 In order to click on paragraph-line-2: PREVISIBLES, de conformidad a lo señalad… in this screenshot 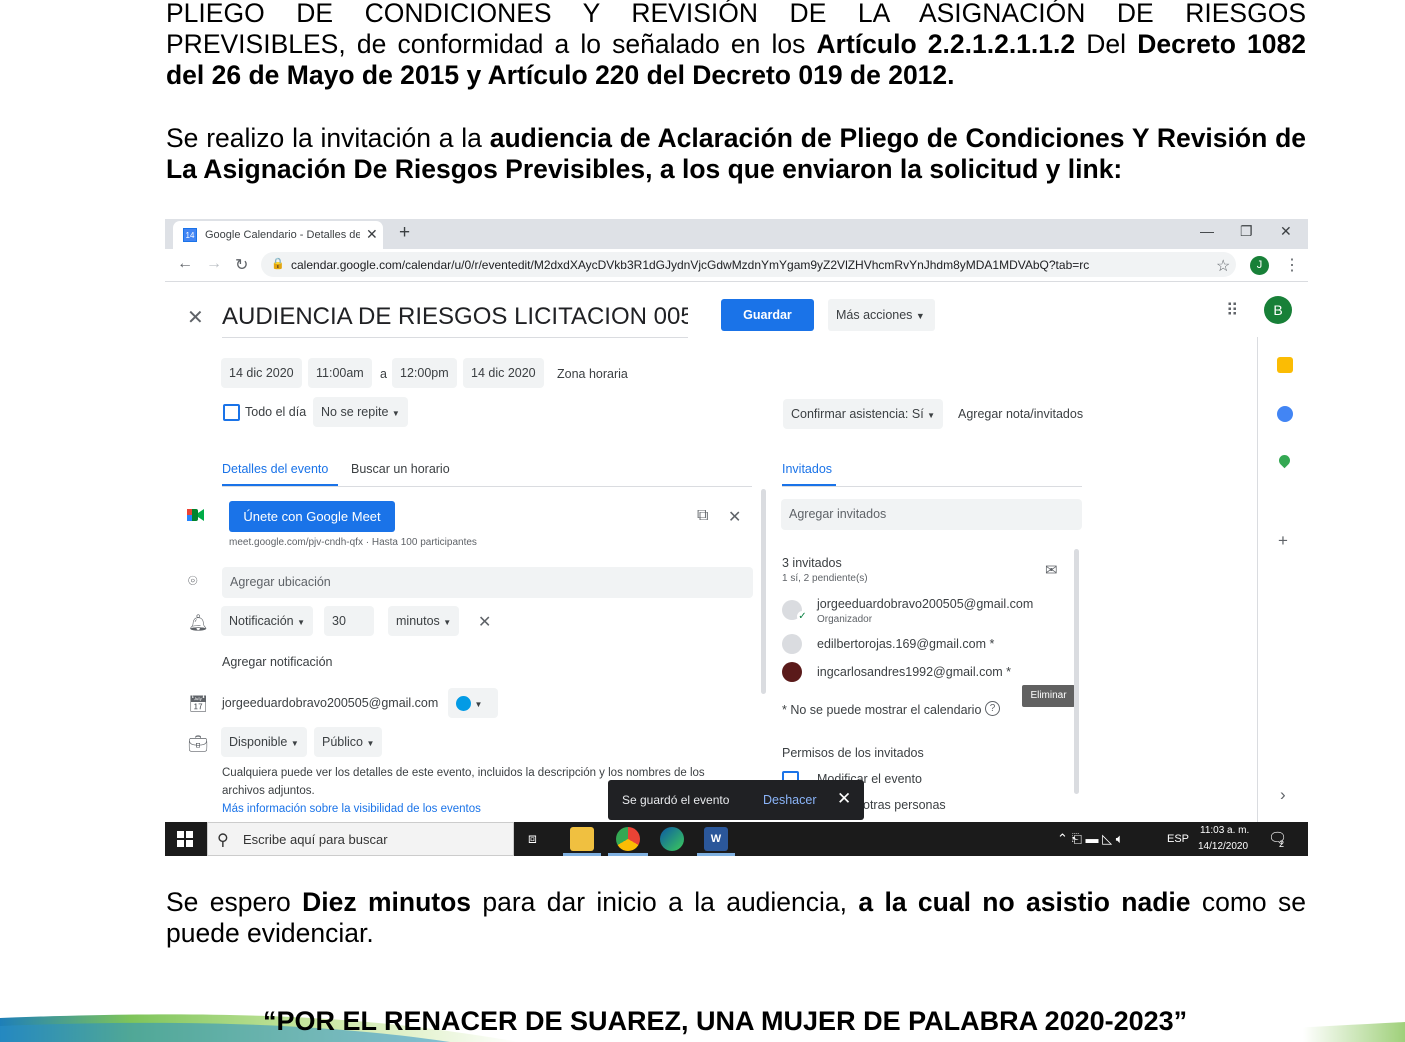, I will do `click(736, 44)`.